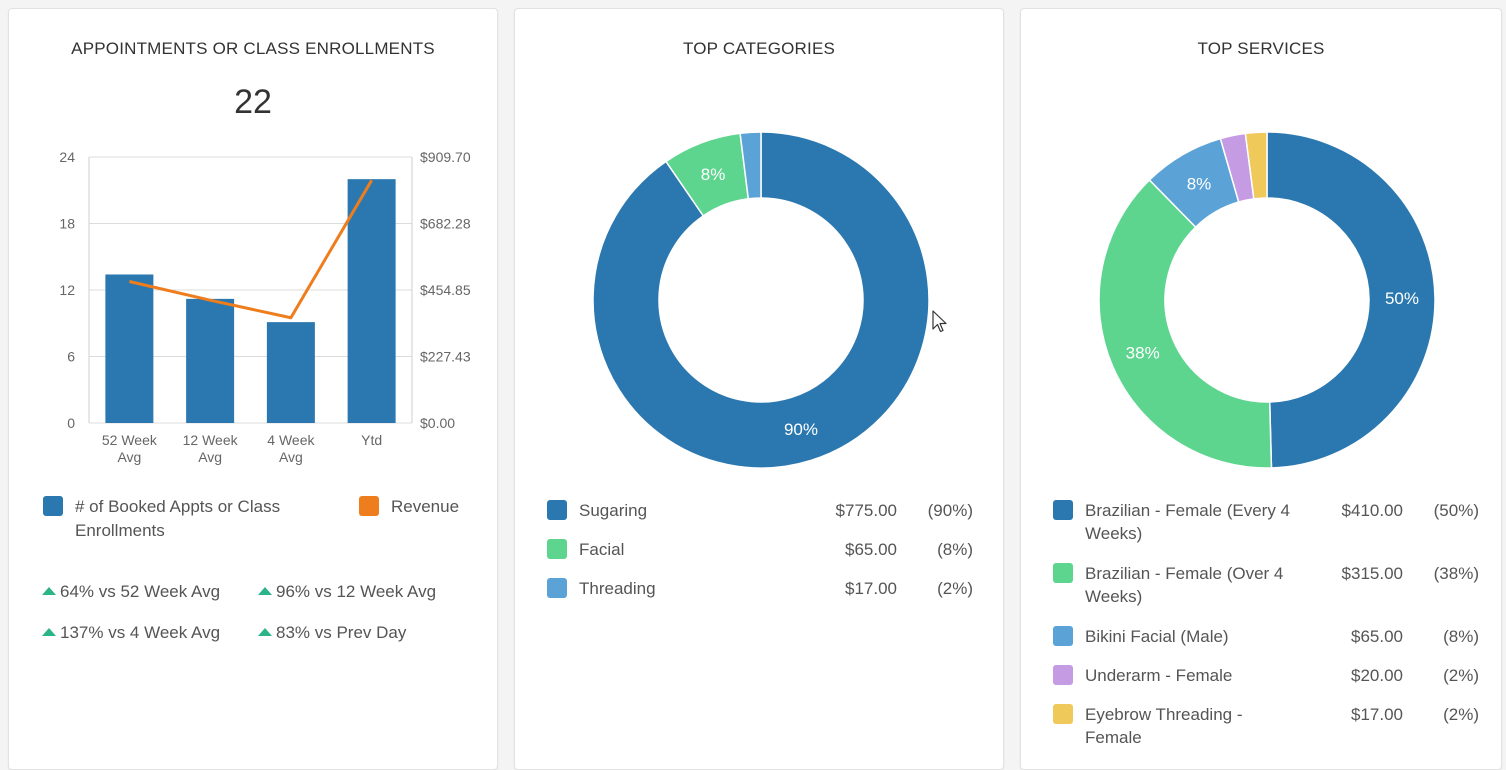 Image resolution: width=1506 pixels, height=770 pixels. I want to click on y-tick-left: 0, so click(71, 423).